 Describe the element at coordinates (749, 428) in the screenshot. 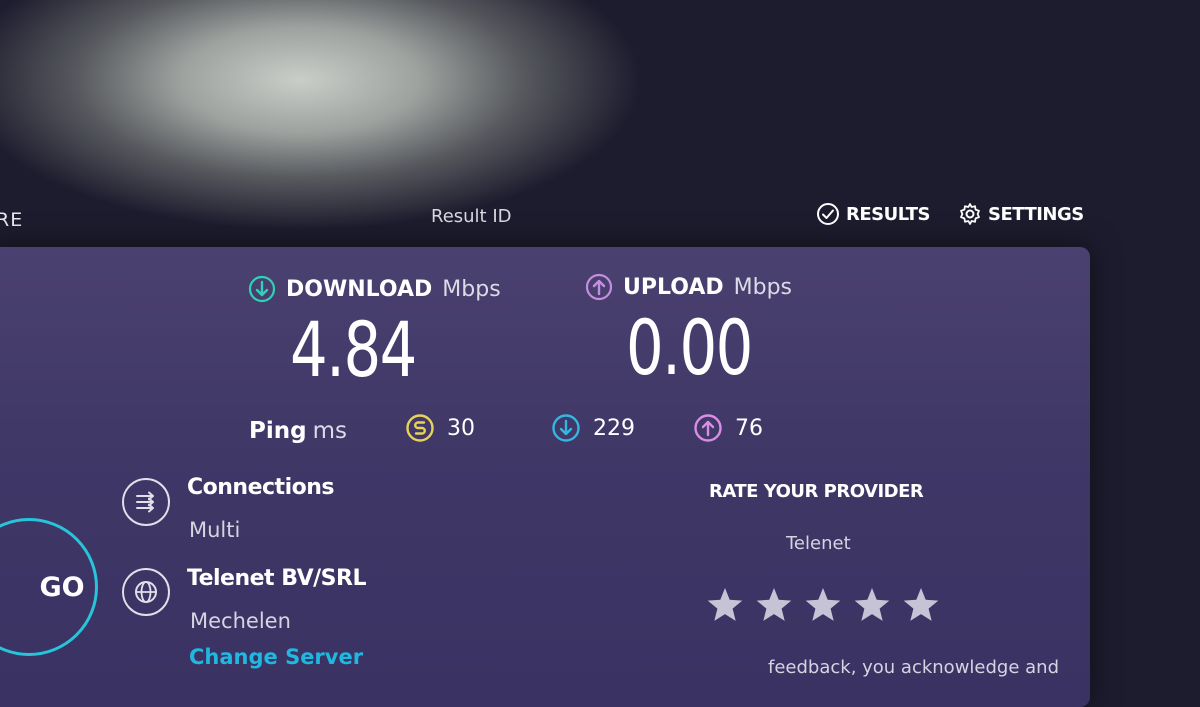

I see `ping-upload-value: 76` at that location.